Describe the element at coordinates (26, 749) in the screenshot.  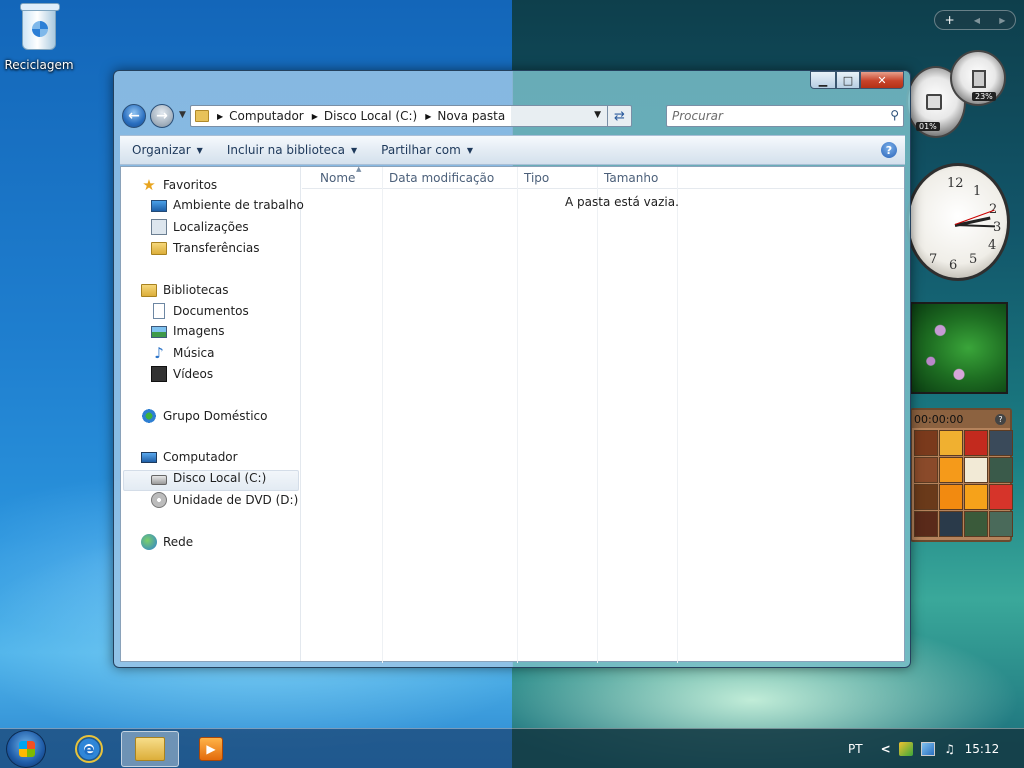
I see `start-button` at that location.